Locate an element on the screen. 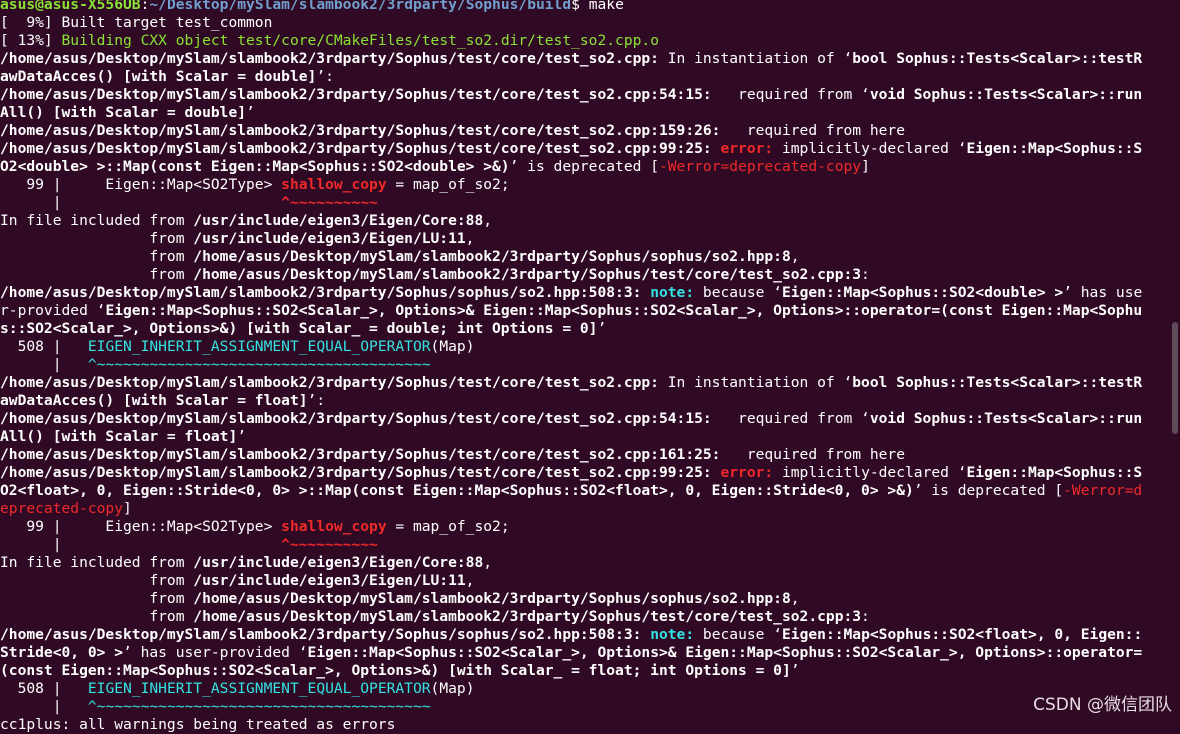 The image size is (1180, 734). terminal-line: eprecated-copy] is located at coordinates (585, 509).